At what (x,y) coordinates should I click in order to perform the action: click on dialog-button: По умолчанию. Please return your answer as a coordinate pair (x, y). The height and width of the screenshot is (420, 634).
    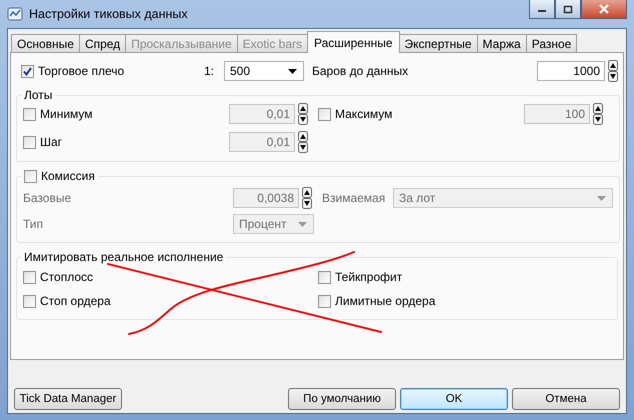
    Looking at the image, I should click on (342, 399).